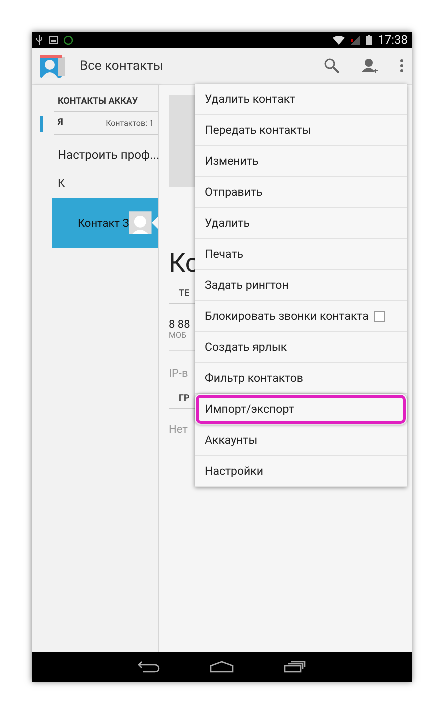  I want to click on back-icon, so click(149, 667).